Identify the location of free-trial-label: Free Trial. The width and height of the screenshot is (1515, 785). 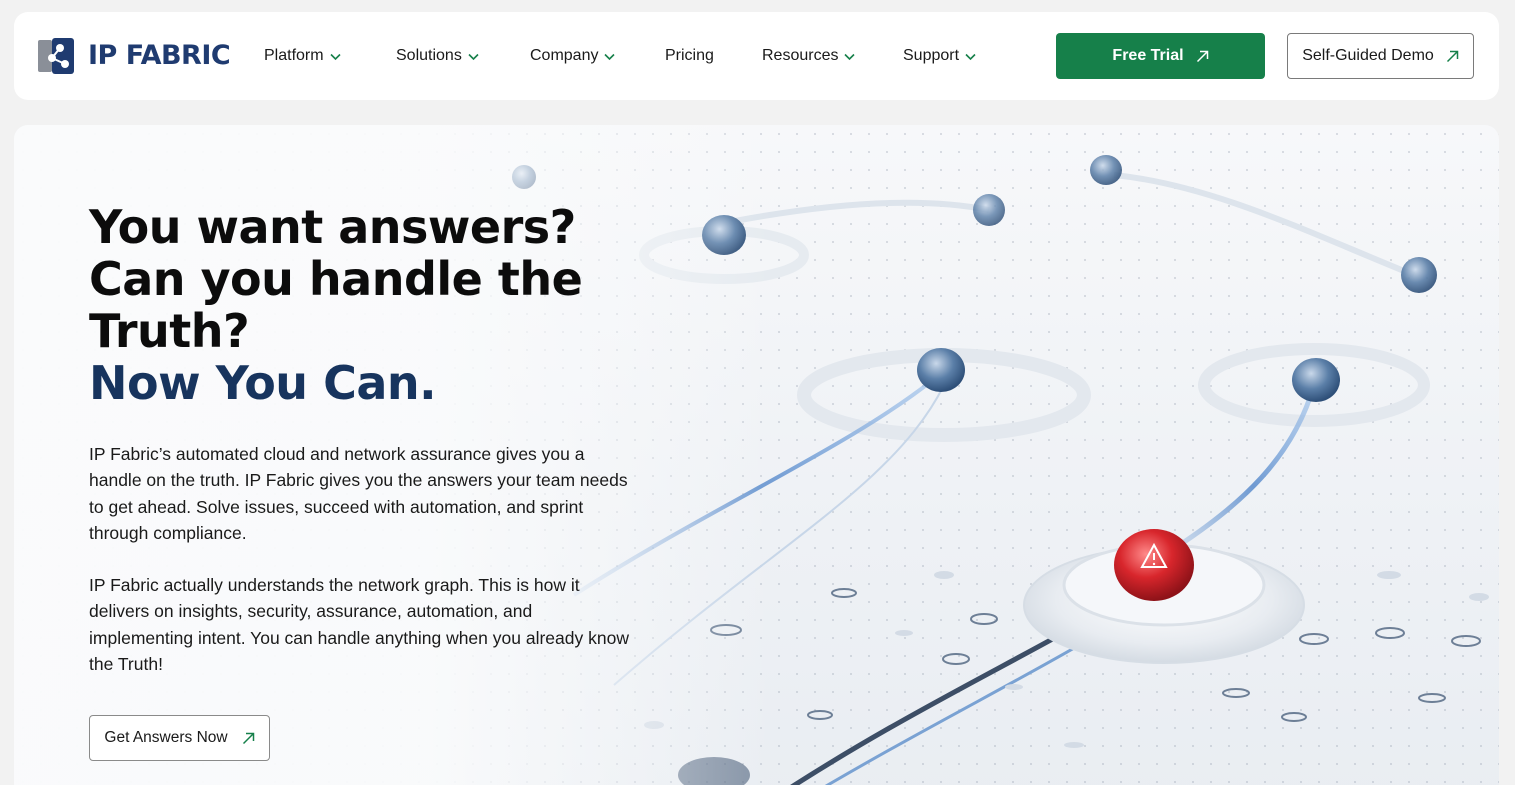
(1148, 55).